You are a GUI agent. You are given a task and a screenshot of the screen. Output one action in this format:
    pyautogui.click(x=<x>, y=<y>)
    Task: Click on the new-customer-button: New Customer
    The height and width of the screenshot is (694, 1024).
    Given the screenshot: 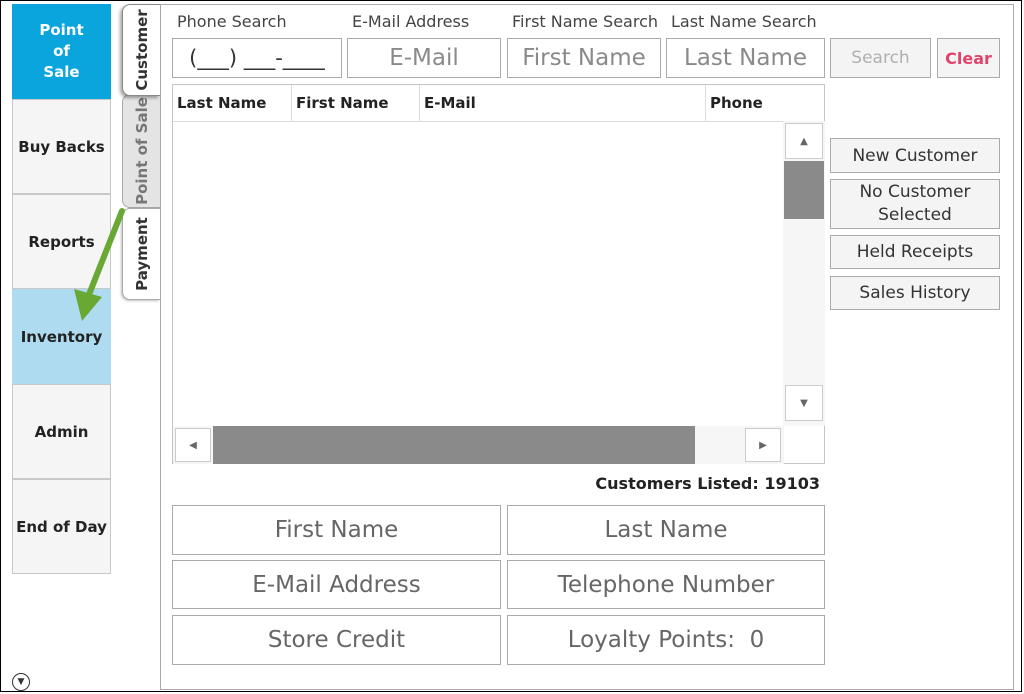 What is the action you would take?
    pyautogui.click(x=915, y=155)
    